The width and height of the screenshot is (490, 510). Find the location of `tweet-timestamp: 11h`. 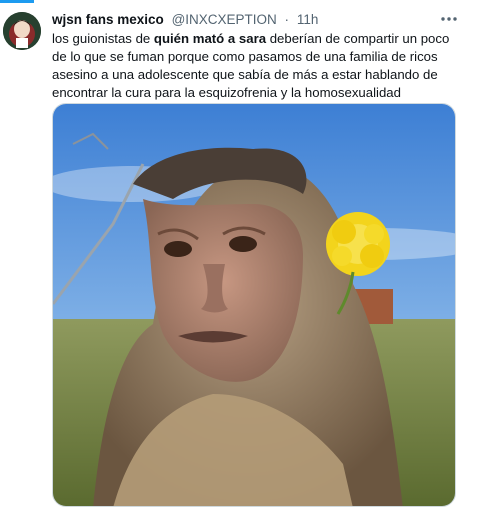

tweet-timestamp: 11h is located at coordinates (308, 19).